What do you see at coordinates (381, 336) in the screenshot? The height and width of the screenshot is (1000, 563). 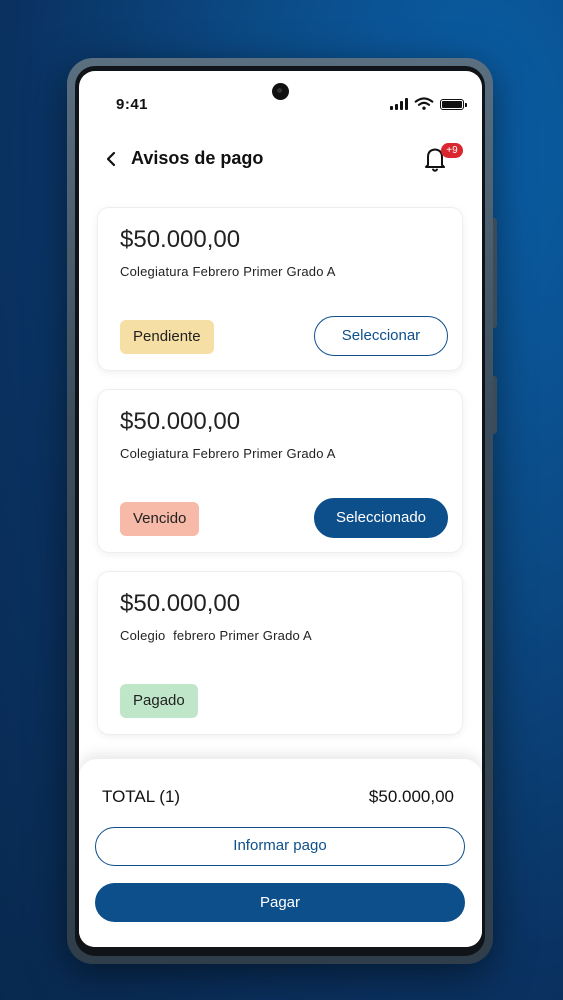 I see `select-button: Seleccionar` at bounding box center [381, 336].